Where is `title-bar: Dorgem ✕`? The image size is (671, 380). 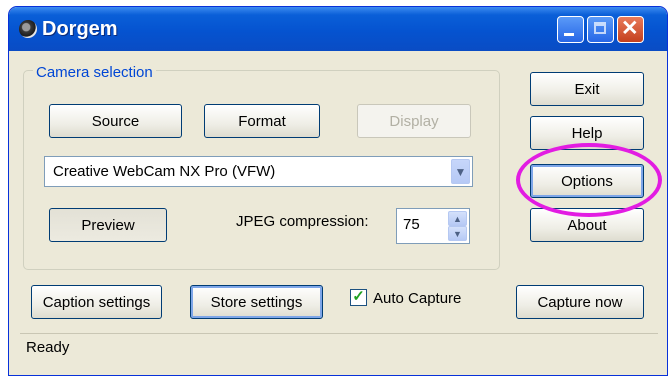
title-bar: Dorgem ✕ is located at coordinates (338, 29).